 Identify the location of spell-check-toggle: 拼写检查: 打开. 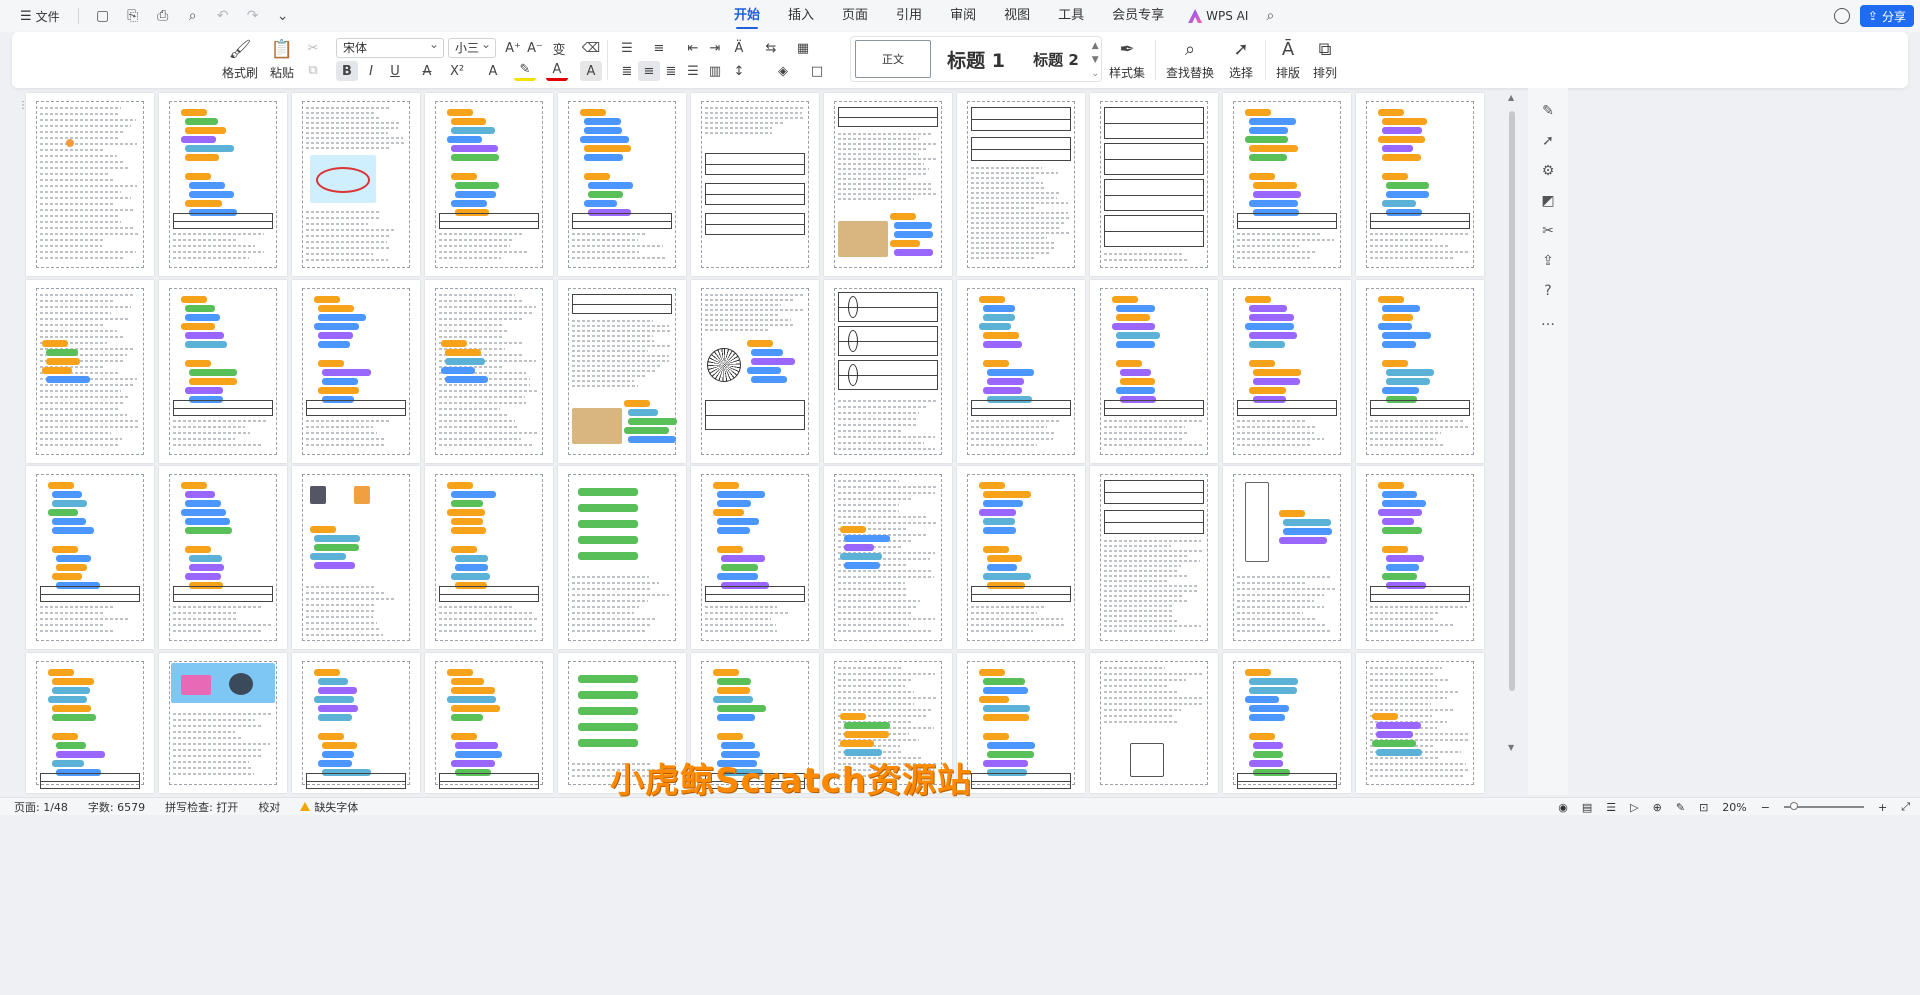
(201, 807).